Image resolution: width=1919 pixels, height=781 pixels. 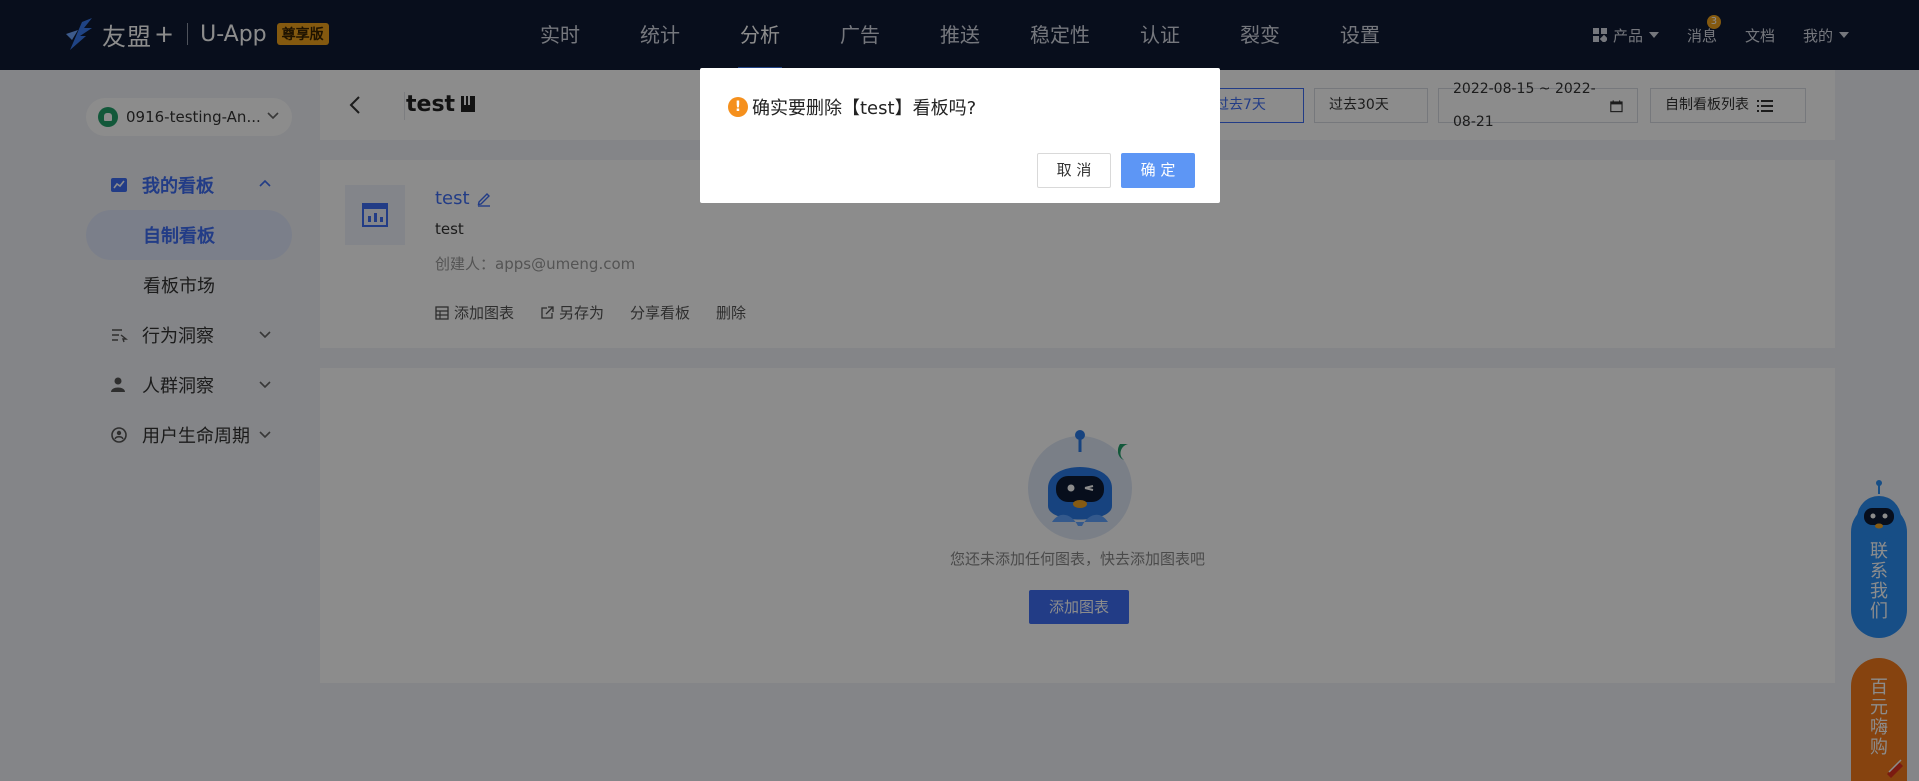 What do you see at coordinates (738, 107) in the screenshot?
I see `warning-icon: !` at bounding box center [738, 107].